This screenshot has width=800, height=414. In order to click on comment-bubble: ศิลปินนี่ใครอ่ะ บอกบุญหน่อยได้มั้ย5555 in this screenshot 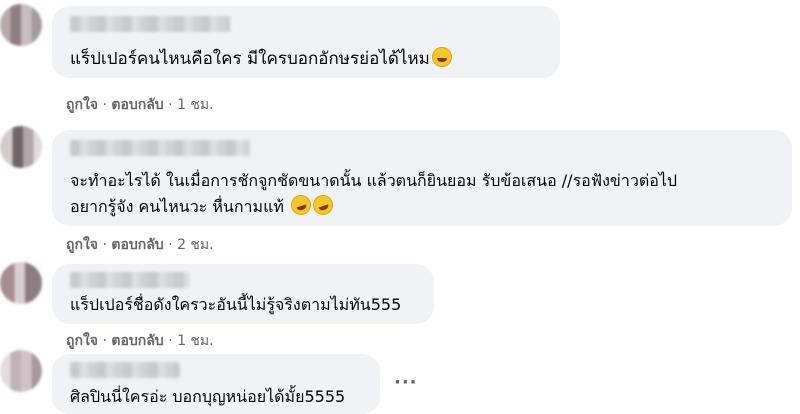, I will do `click(216, 384)`.